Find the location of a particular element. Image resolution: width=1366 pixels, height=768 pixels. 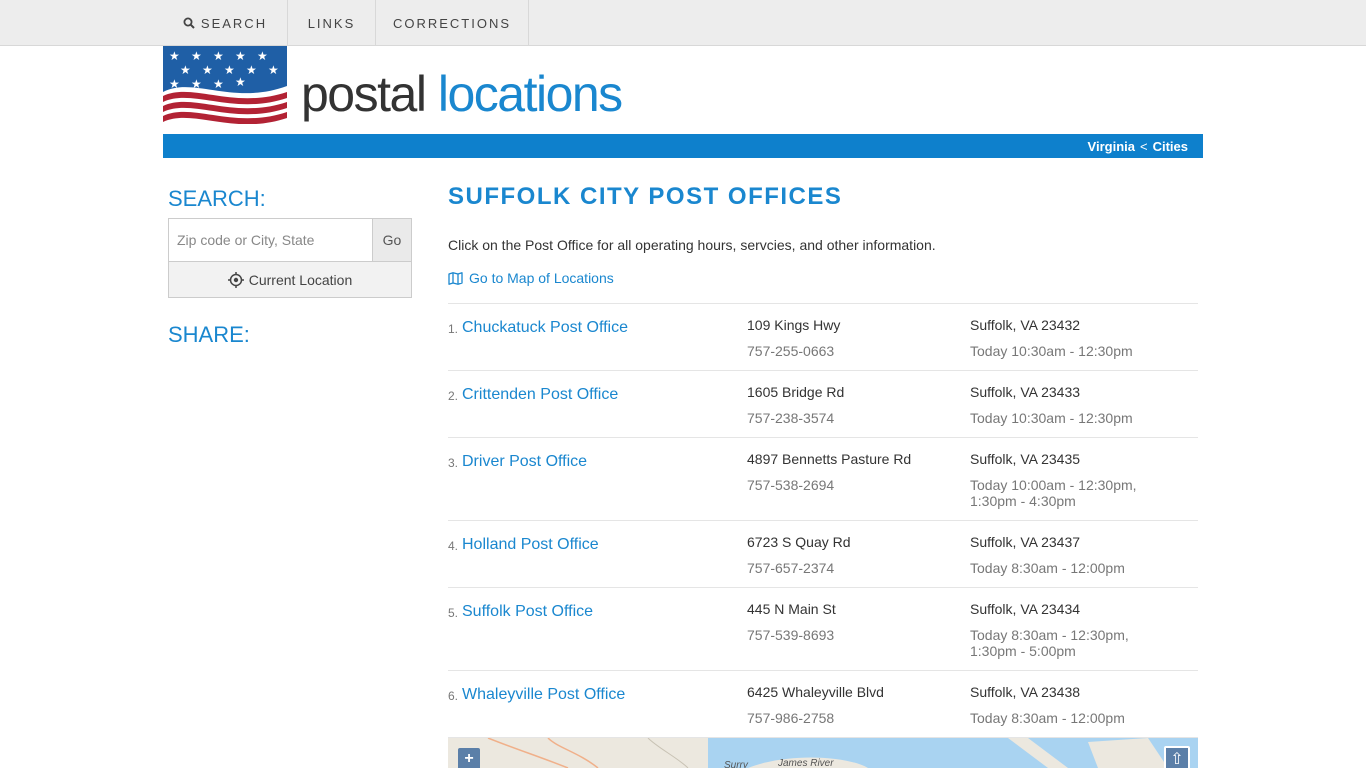

office-number: 2. is located at coordinates (453, 396).